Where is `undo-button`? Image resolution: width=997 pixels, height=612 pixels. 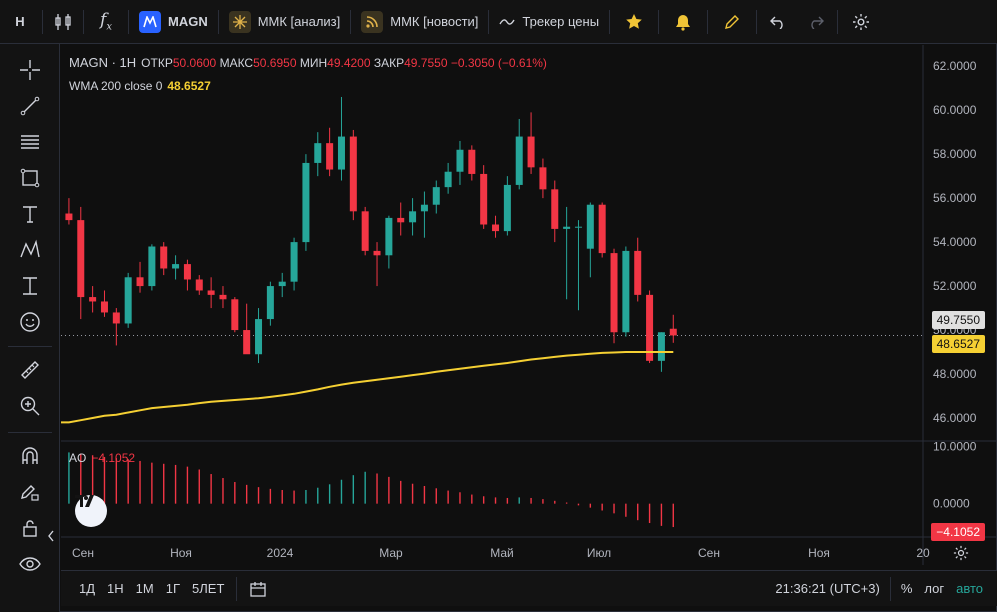 undo-button is located at coordinates (778, 22).